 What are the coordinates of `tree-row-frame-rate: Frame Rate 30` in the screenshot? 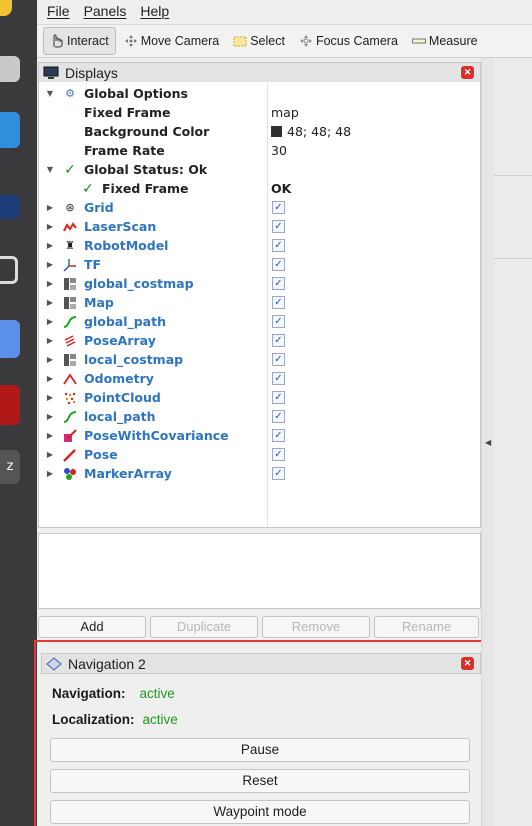 It's located at (259, 150).